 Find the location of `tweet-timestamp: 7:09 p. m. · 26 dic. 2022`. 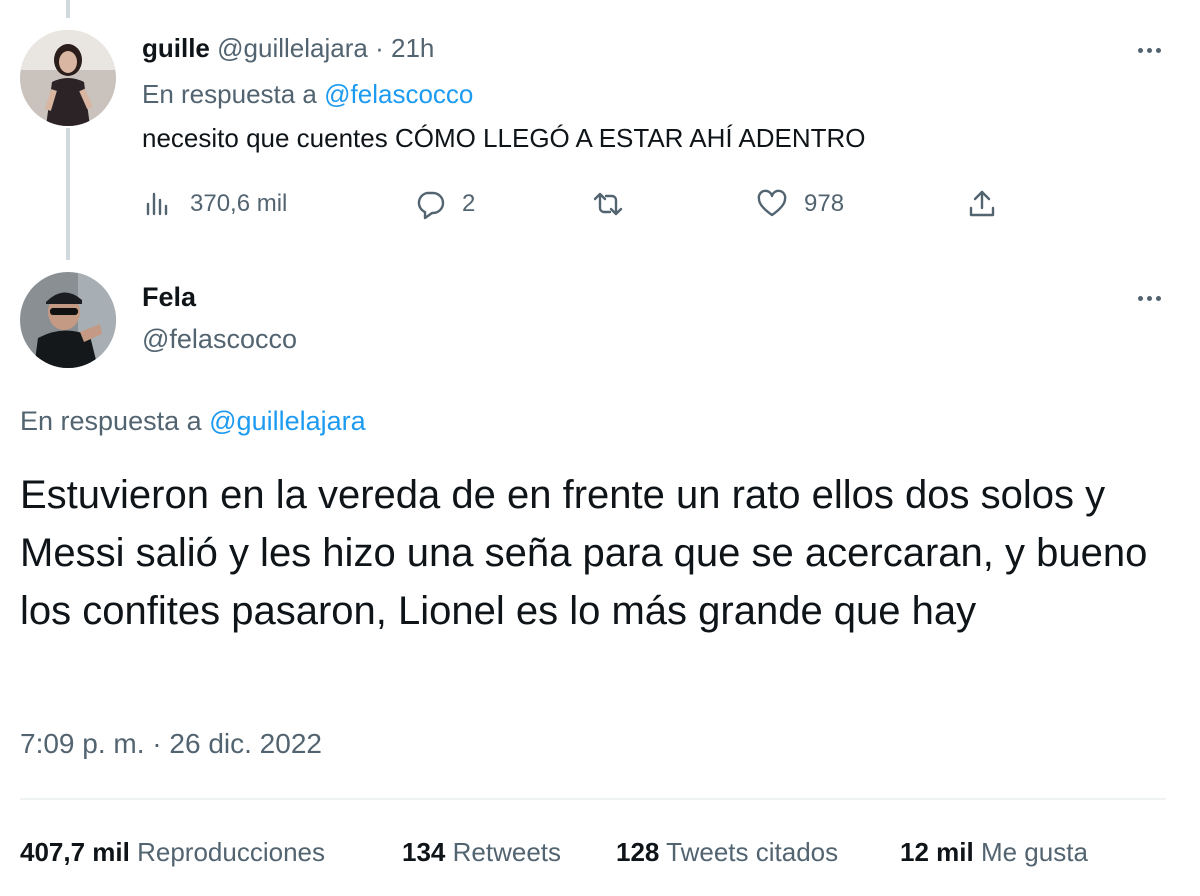

tweet-timestamp: 7:09 p. m. · 26 dic. 2022 is located at coordinates (171, 744).